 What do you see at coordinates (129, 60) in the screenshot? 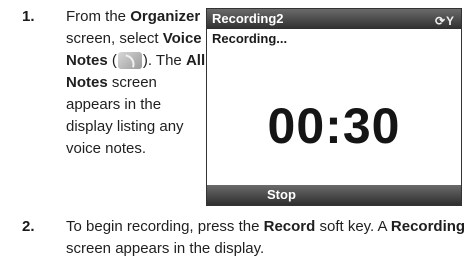
I see `voice-notes-icon` at bounding box center [129, 60].